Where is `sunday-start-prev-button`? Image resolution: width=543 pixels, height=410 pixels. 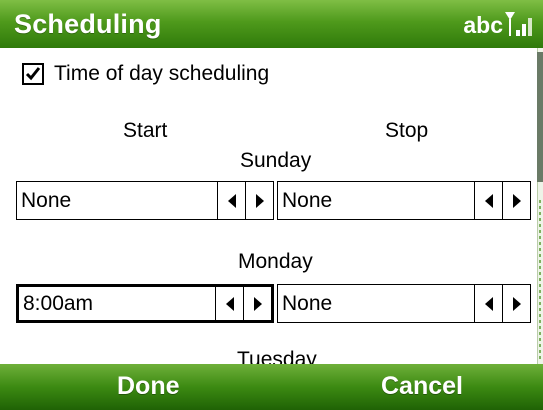
sunday-start-prev-button is located at coordinates (231, 200).